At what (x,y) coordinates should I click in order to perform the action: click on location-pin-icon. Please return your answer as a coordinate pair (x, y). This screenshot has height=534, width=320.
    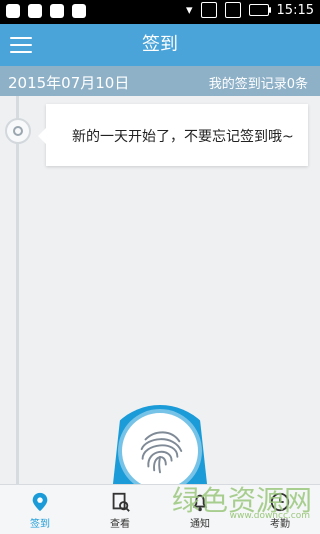
    Looking at the image, I should click on (40, 502).